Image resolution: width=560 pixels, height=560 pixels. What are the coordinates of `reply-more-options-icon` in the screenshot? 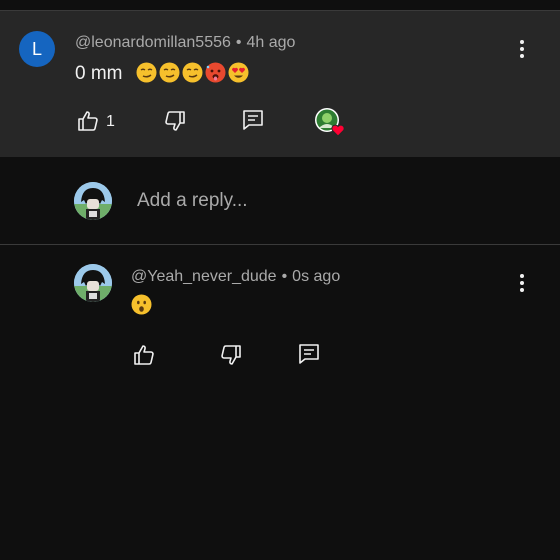 It's located at (522, 283).